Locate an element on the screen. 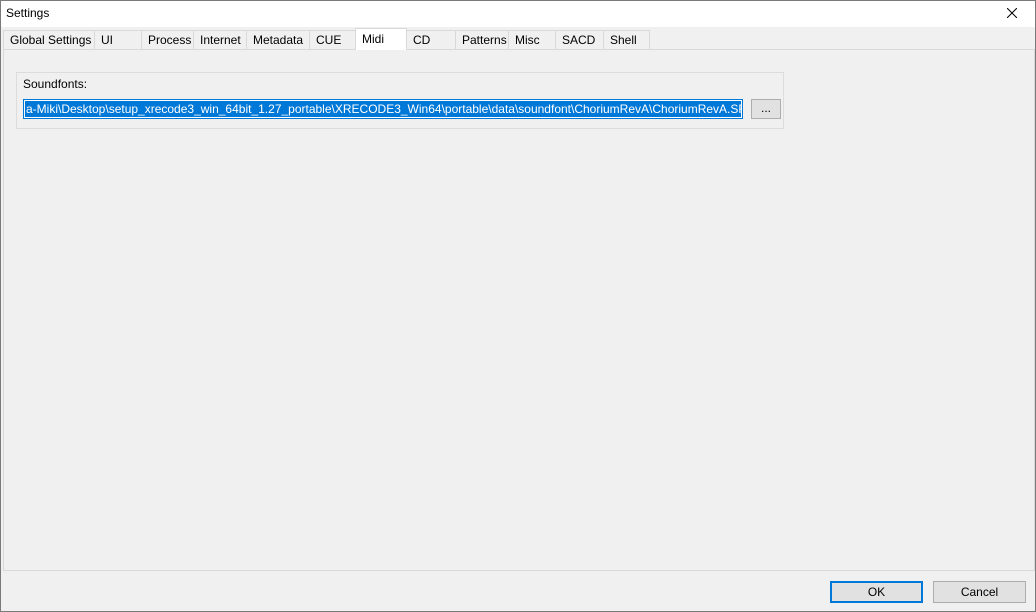  tab-global-settings: Global Settings is located at coordinates (49, 39).